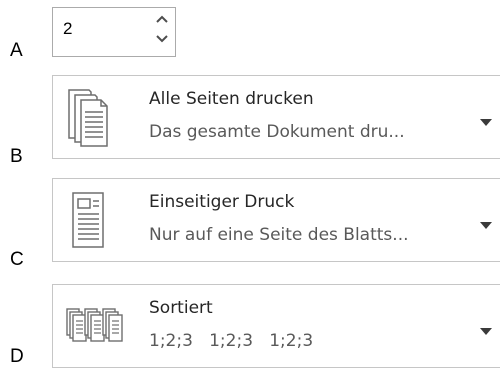 This screenshot has height=369, width=500. Describe the element at coordinates (97, 325) in the screenshot. I see `collated-pages-icon` at that location.